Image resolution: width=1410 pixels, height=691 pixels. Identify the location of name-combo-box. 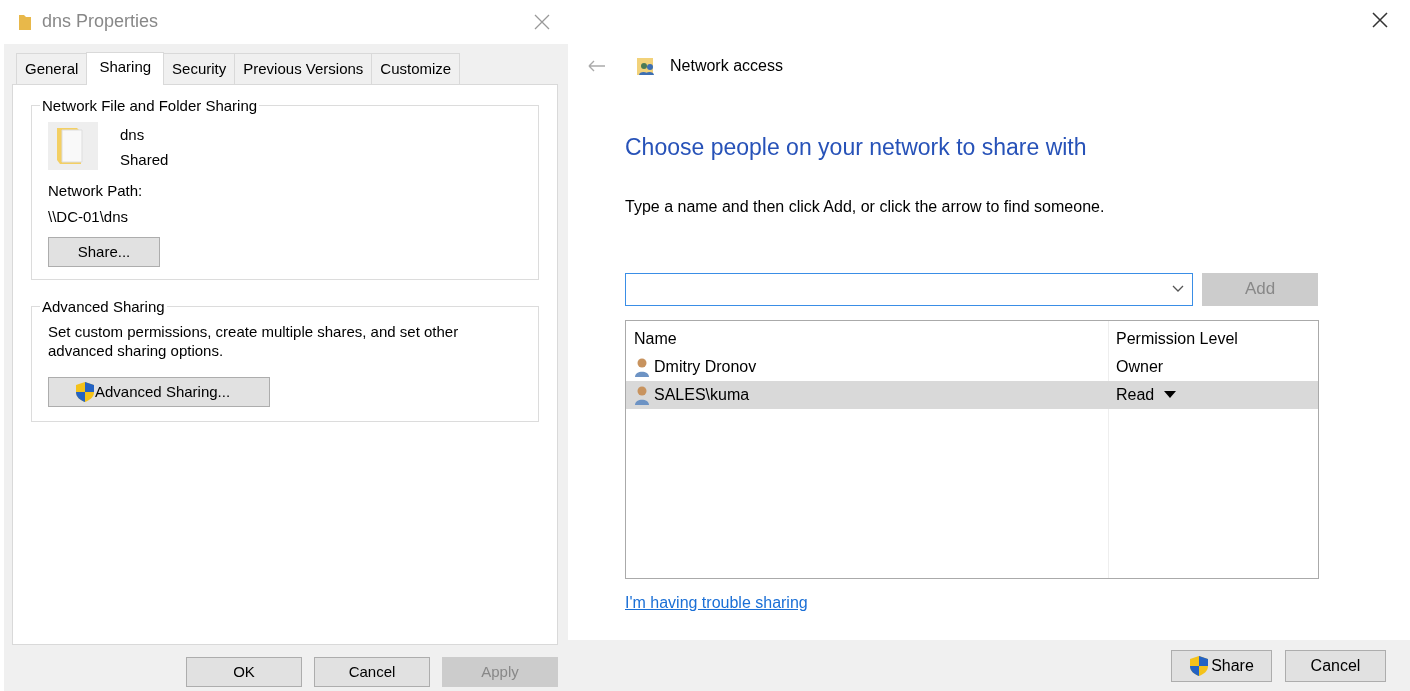
(909, 289).